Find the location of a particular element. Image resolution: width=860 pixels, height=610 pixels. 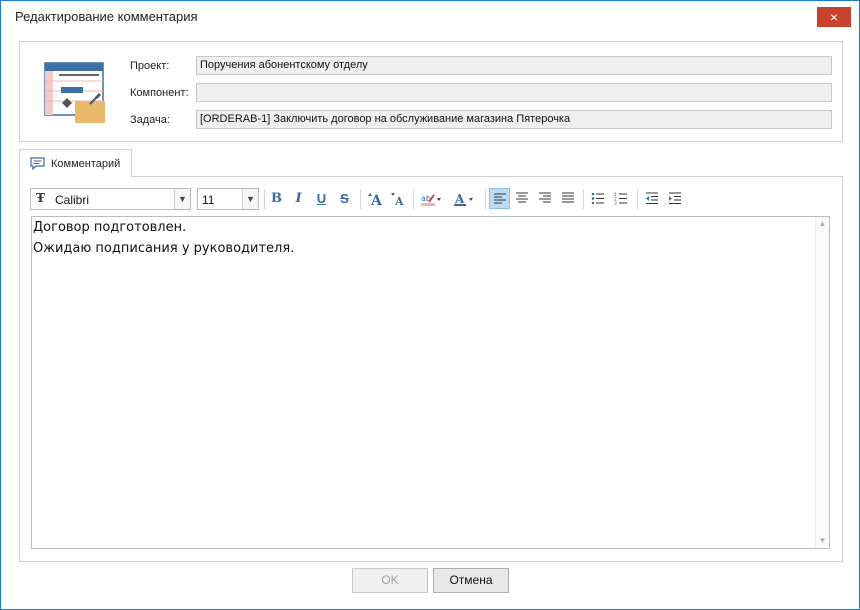

project-field: Поручения абонентскому отделу is located at coordinates (514, 65).